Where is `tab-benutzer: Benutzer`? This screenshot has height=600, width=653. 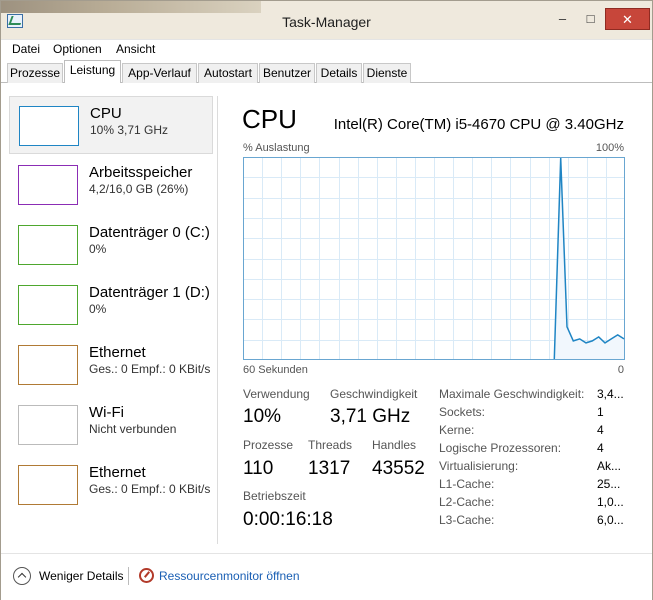
tab-benutzer: Benutzer is located at coordinates (287, 73).